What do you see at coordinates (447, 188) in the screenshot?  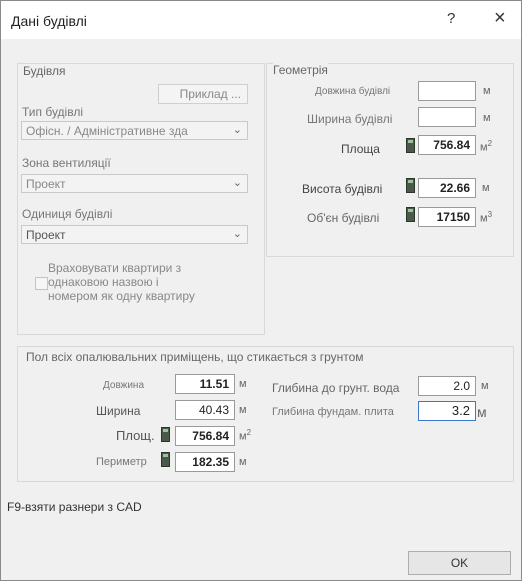 I see `building-height-input: 22.66` at bounding box center [447, 188].